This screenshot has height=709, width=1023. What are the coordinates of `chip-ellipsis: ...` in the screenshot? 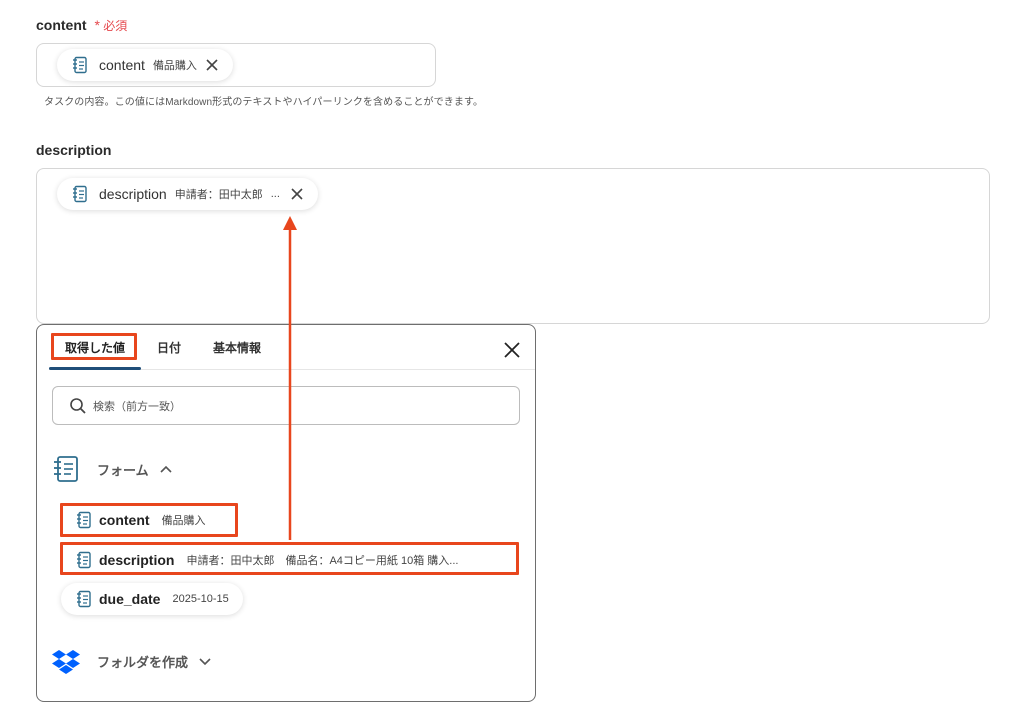 It's located at (275, 194).